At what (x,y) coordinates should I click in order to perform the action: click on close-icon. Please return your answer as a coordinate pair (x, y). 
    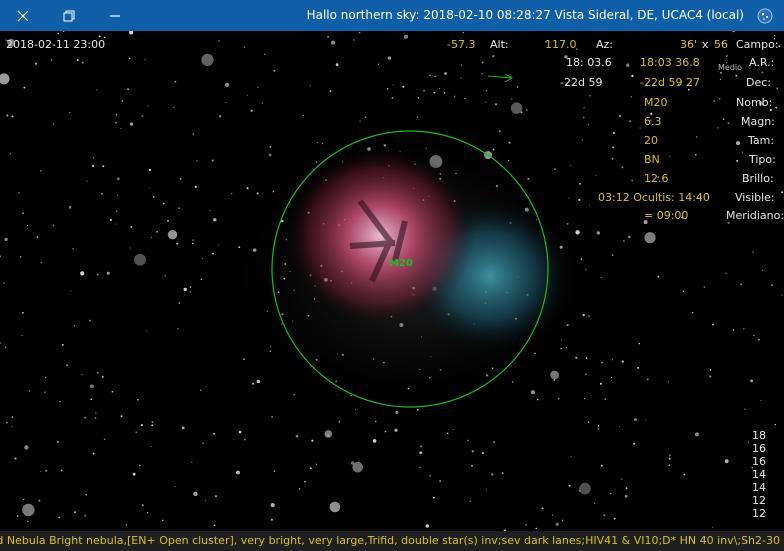
    Looking at the image, I should click on (23, 15).